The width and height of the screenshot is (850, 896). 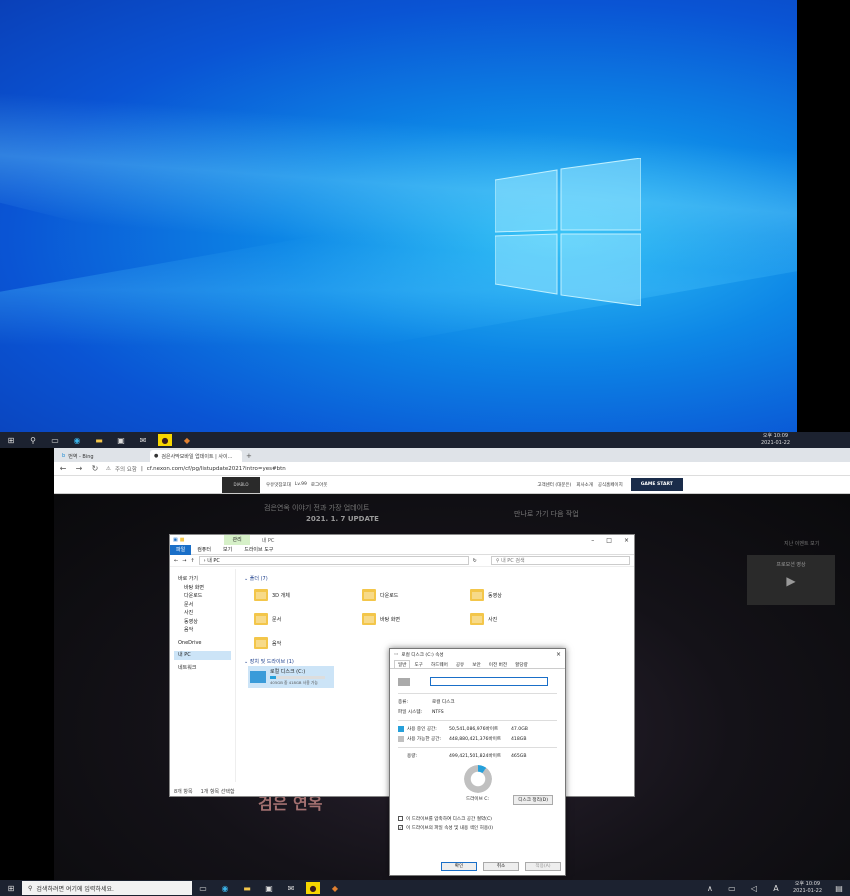 I want to click on folder-desktop: 바탕 화면, so click(x=416, y=619).